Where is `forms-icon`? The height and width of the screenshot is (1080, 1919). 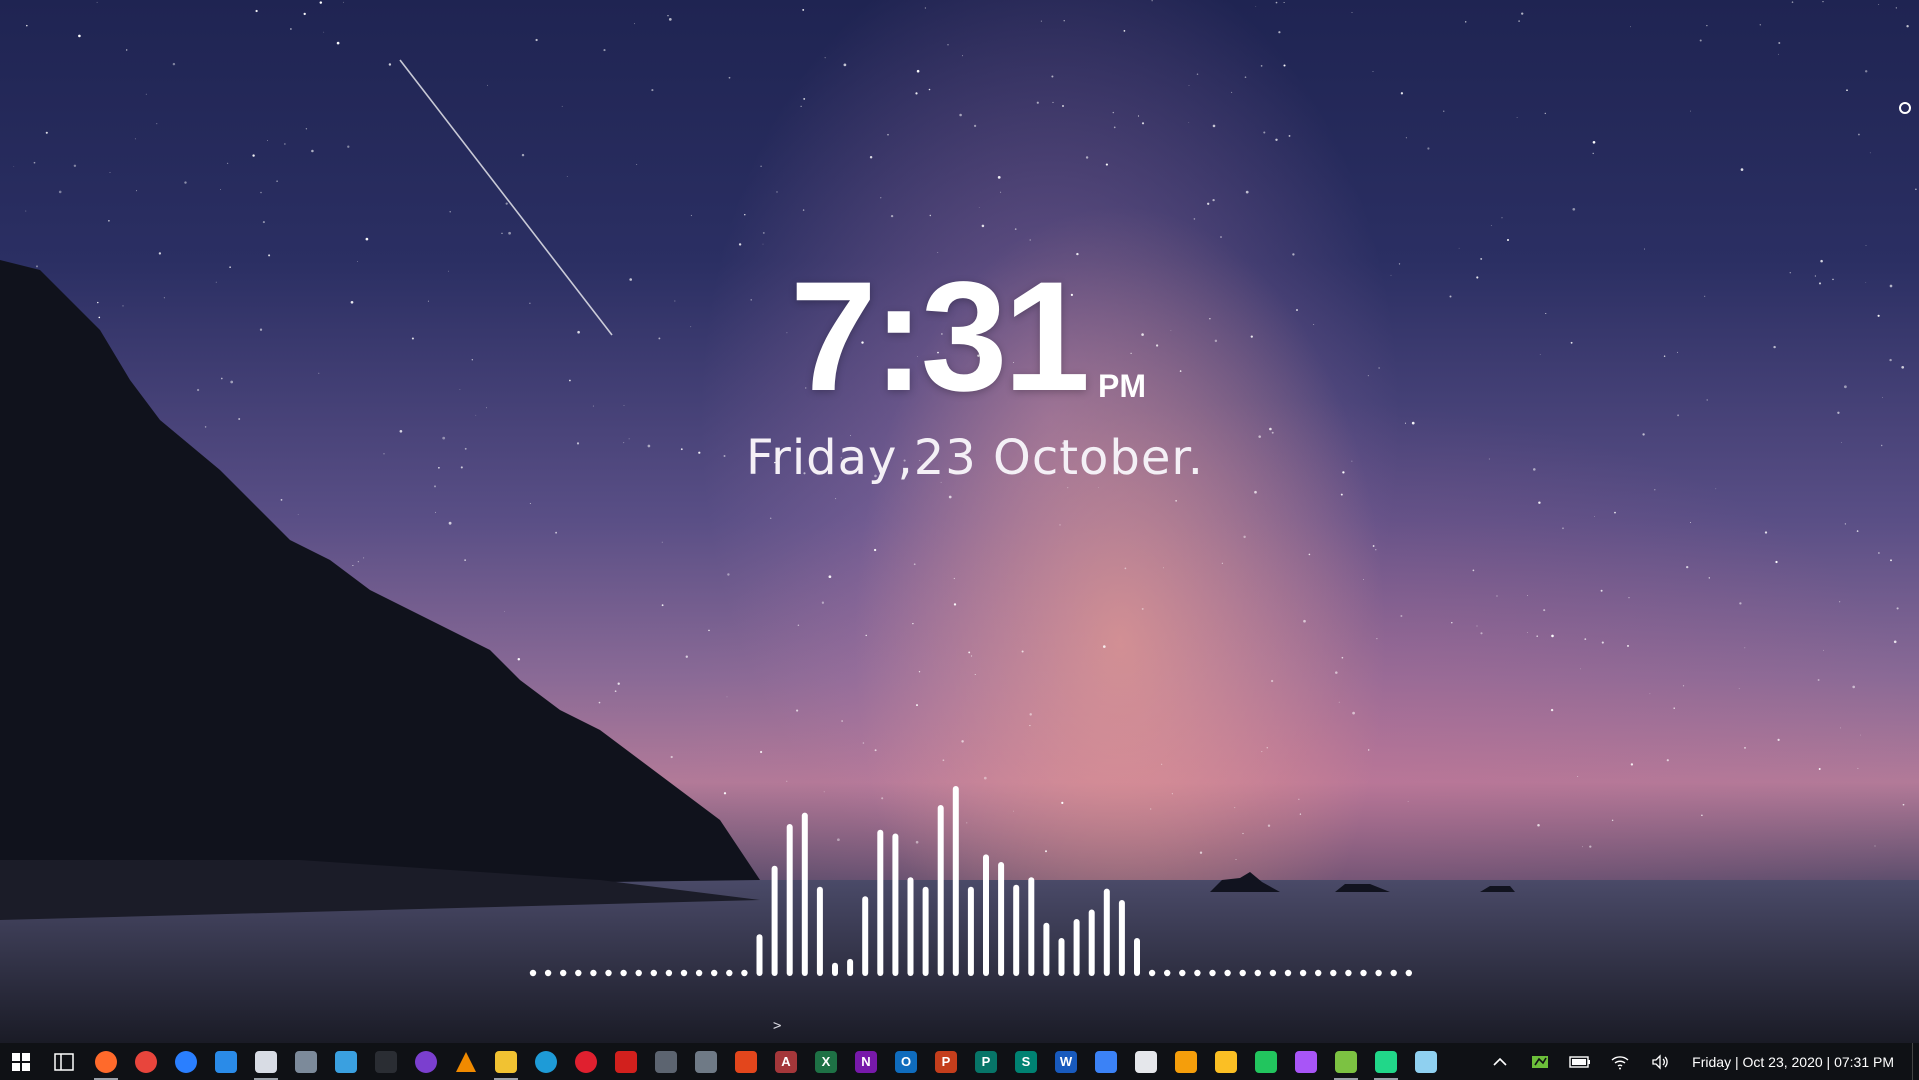 forms-icon is located at coordinates (1306, 1061).